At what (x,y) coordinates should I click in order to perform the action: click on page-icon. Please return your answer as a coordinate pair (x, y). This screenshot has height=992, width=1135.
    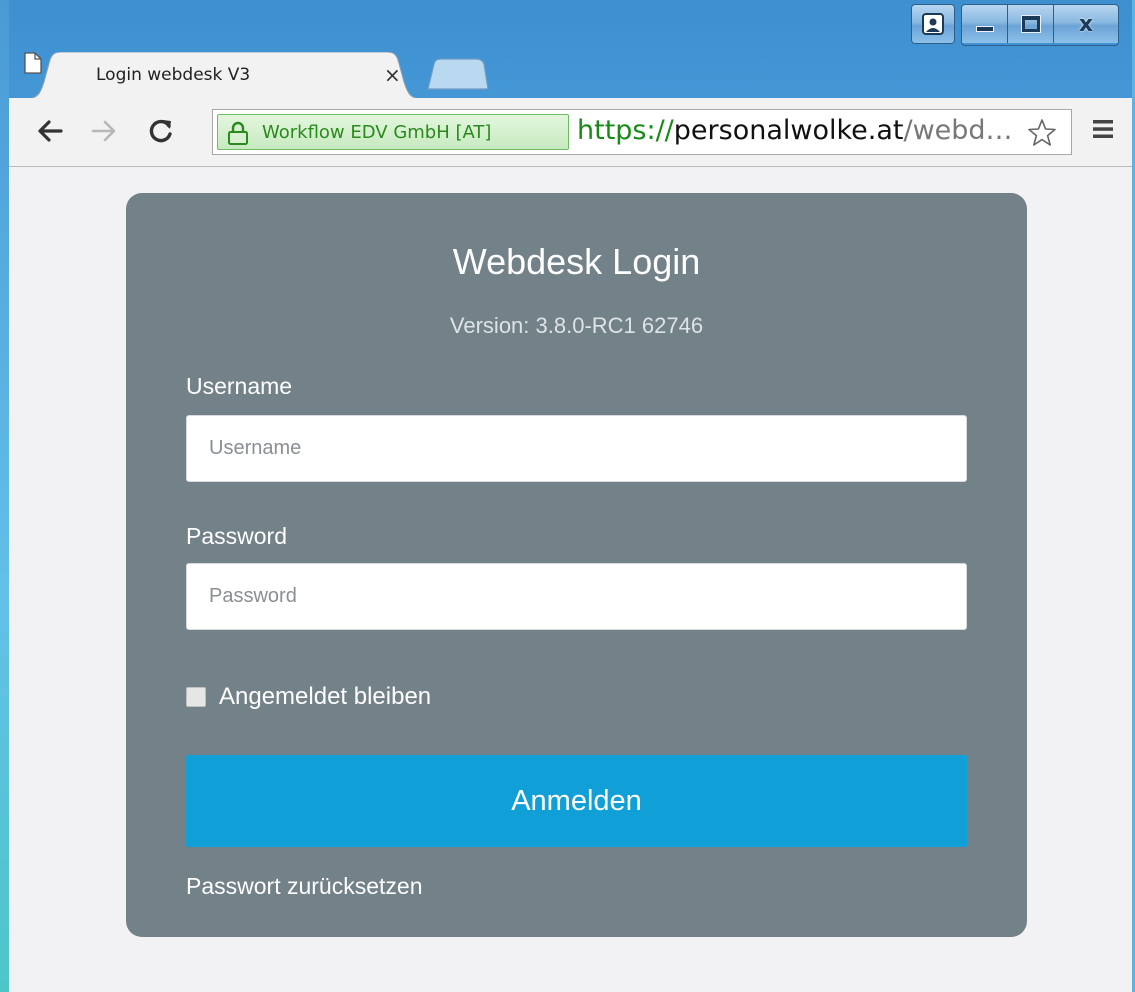
    Looking at the image, I should click on (33, 63).